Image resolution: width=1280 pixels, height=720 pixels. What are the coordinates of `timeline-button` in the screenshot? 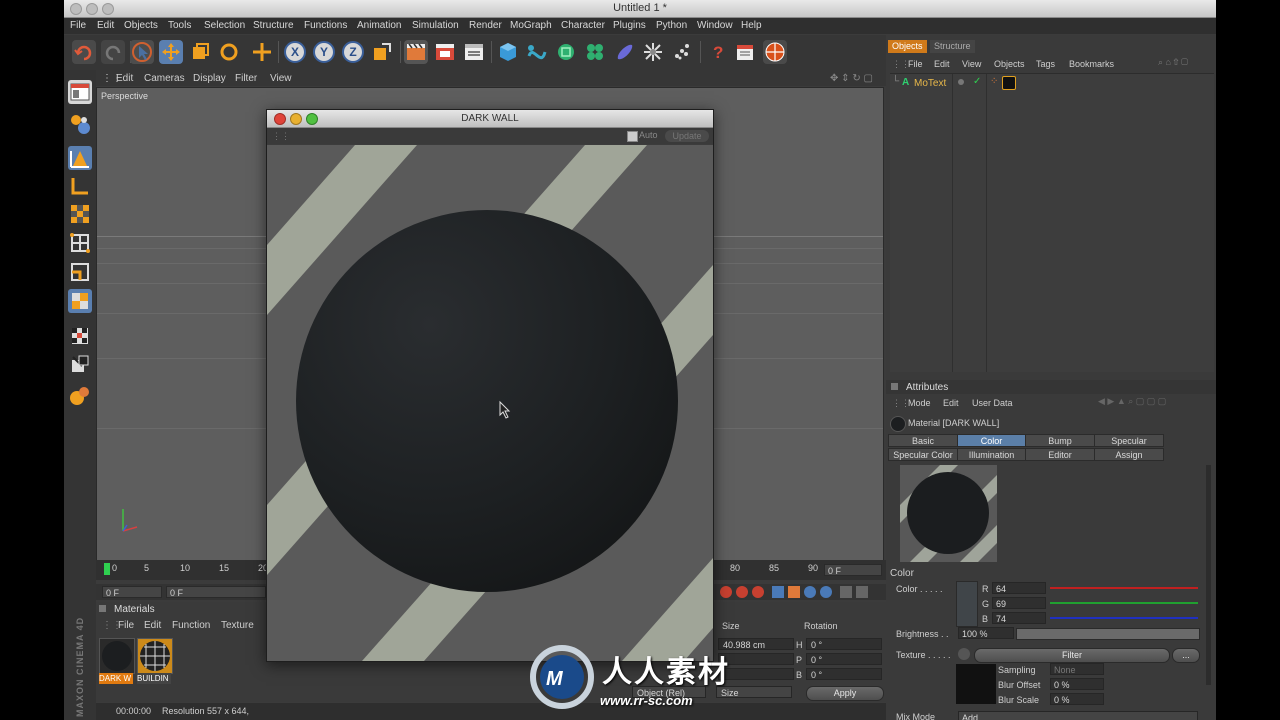 It's located at (745, 52).